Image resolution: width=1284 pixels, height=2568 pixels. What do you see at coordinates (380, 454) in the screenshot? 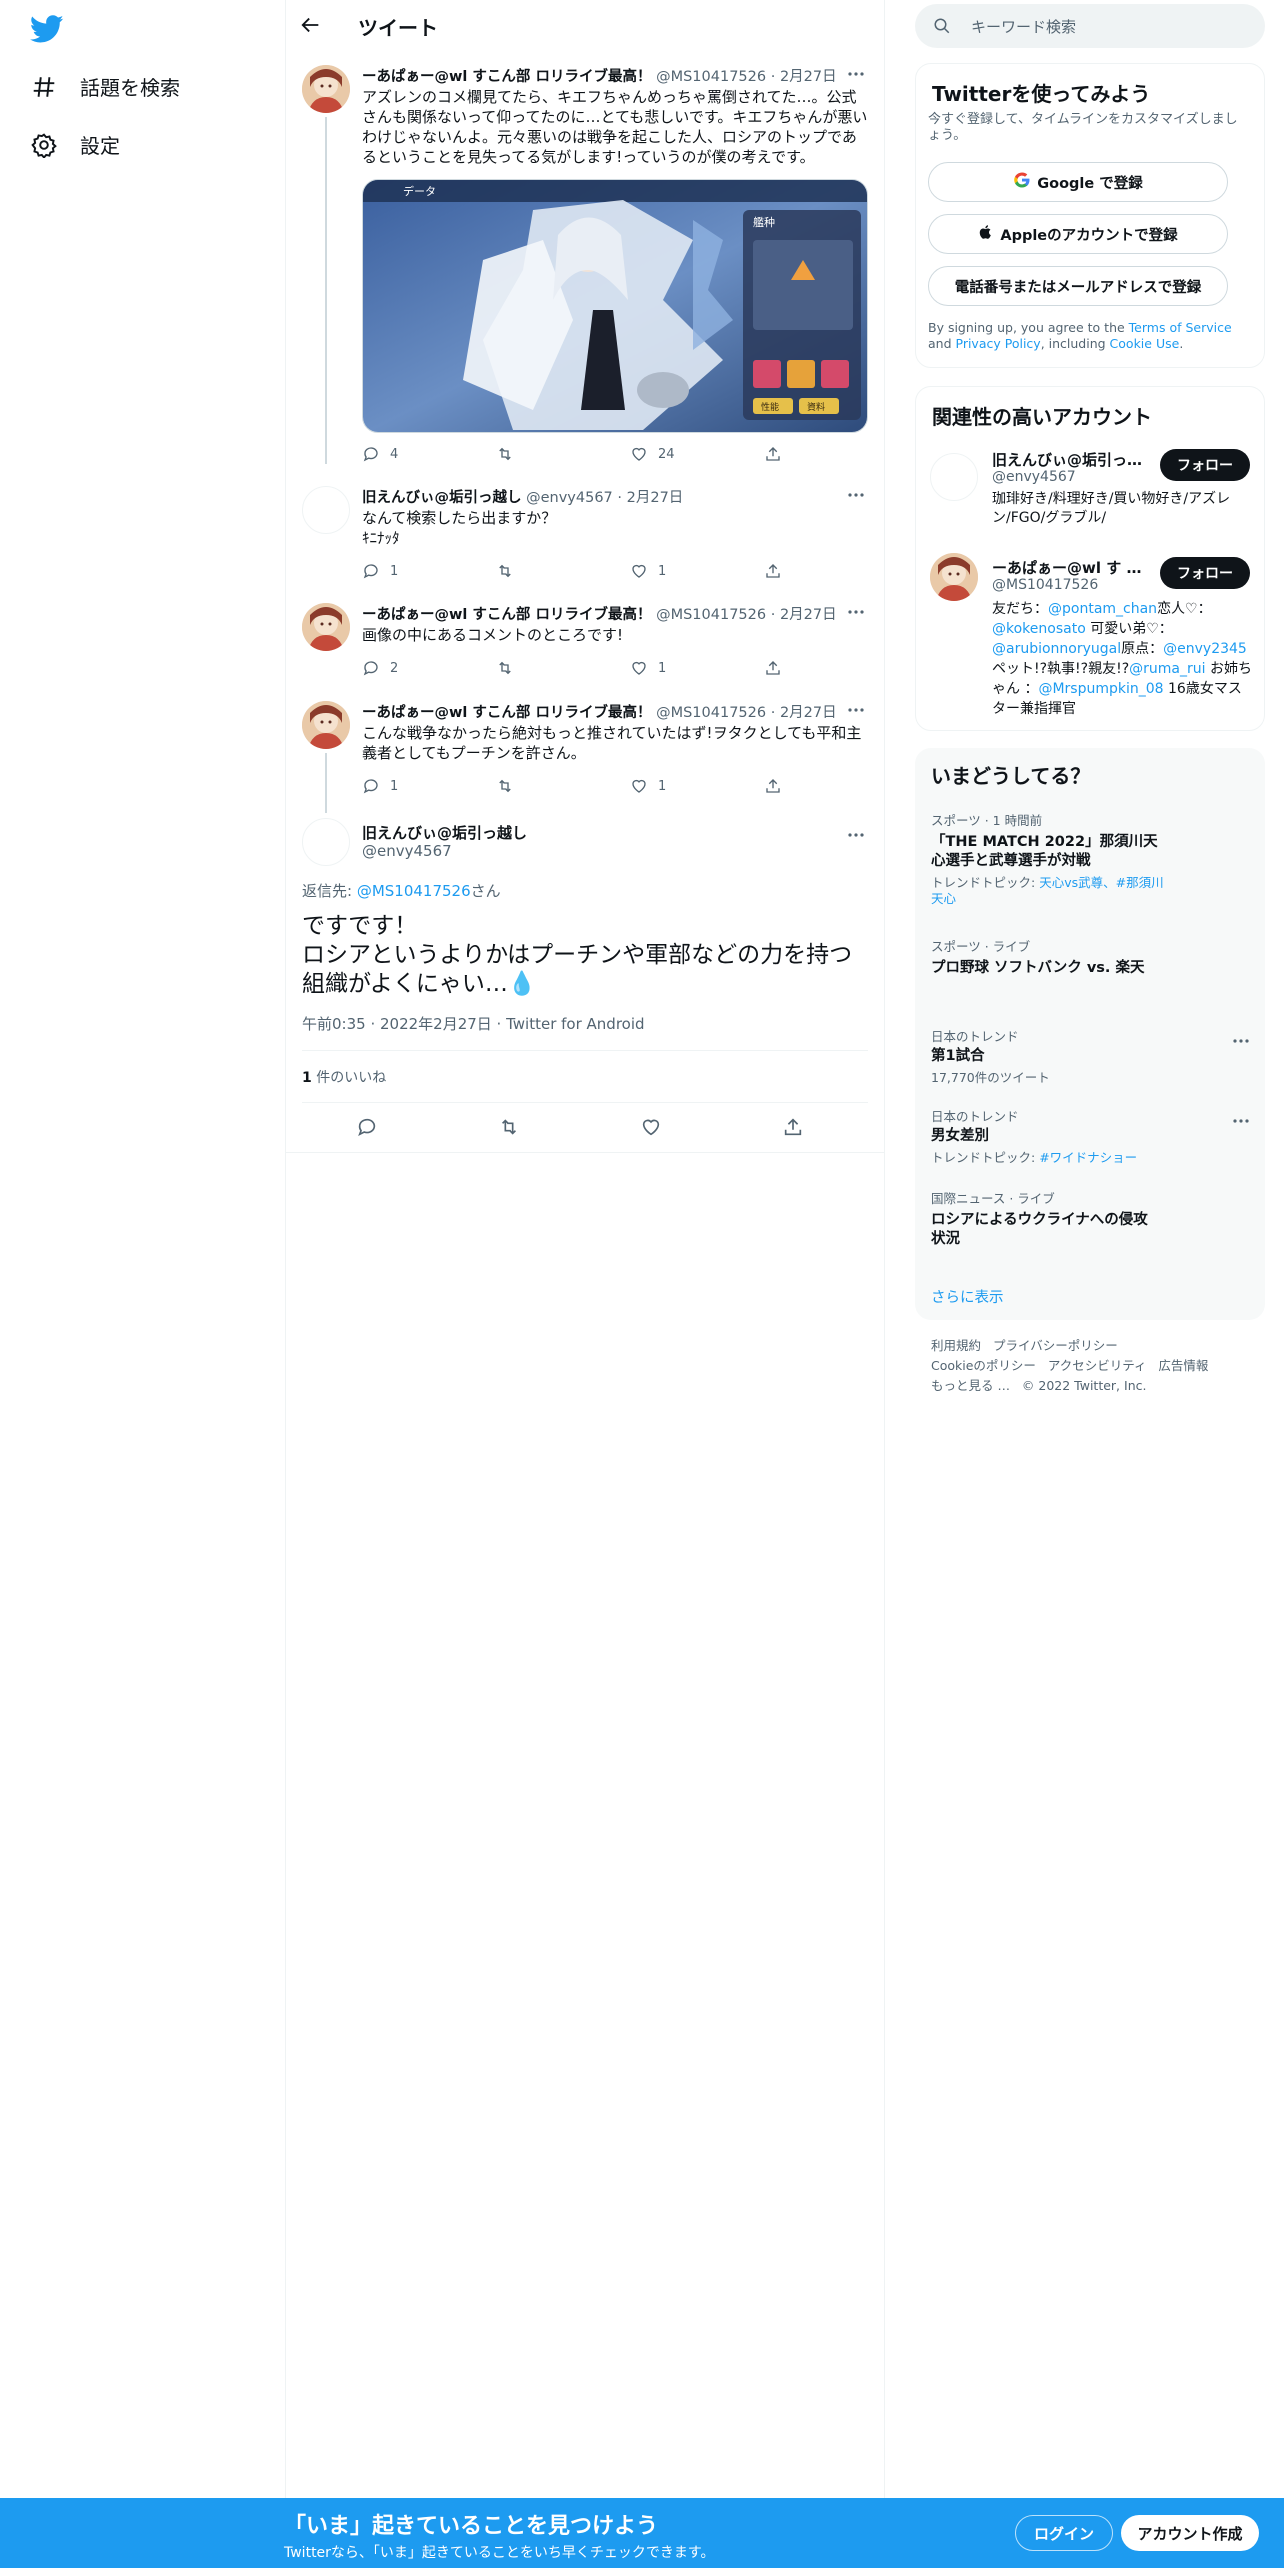
I see `reply-button: 4` at bounding box center [380, 454].